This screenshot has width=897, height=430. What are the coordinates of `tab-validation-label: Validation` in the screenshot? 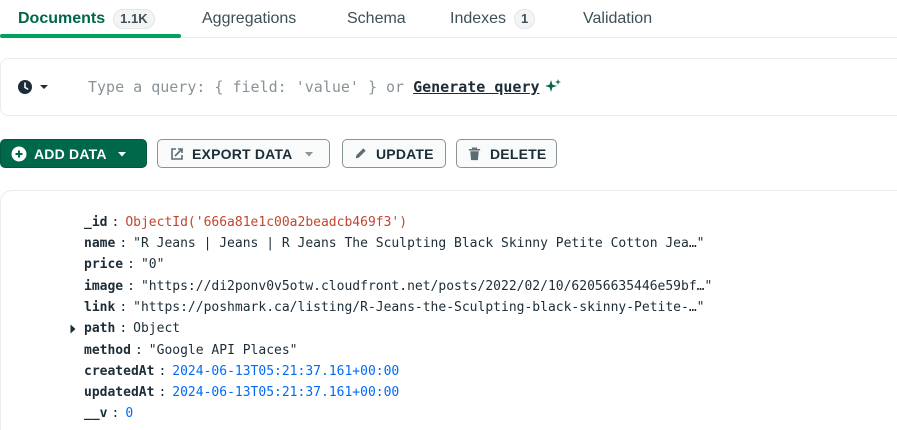 It's located at (618, 18).